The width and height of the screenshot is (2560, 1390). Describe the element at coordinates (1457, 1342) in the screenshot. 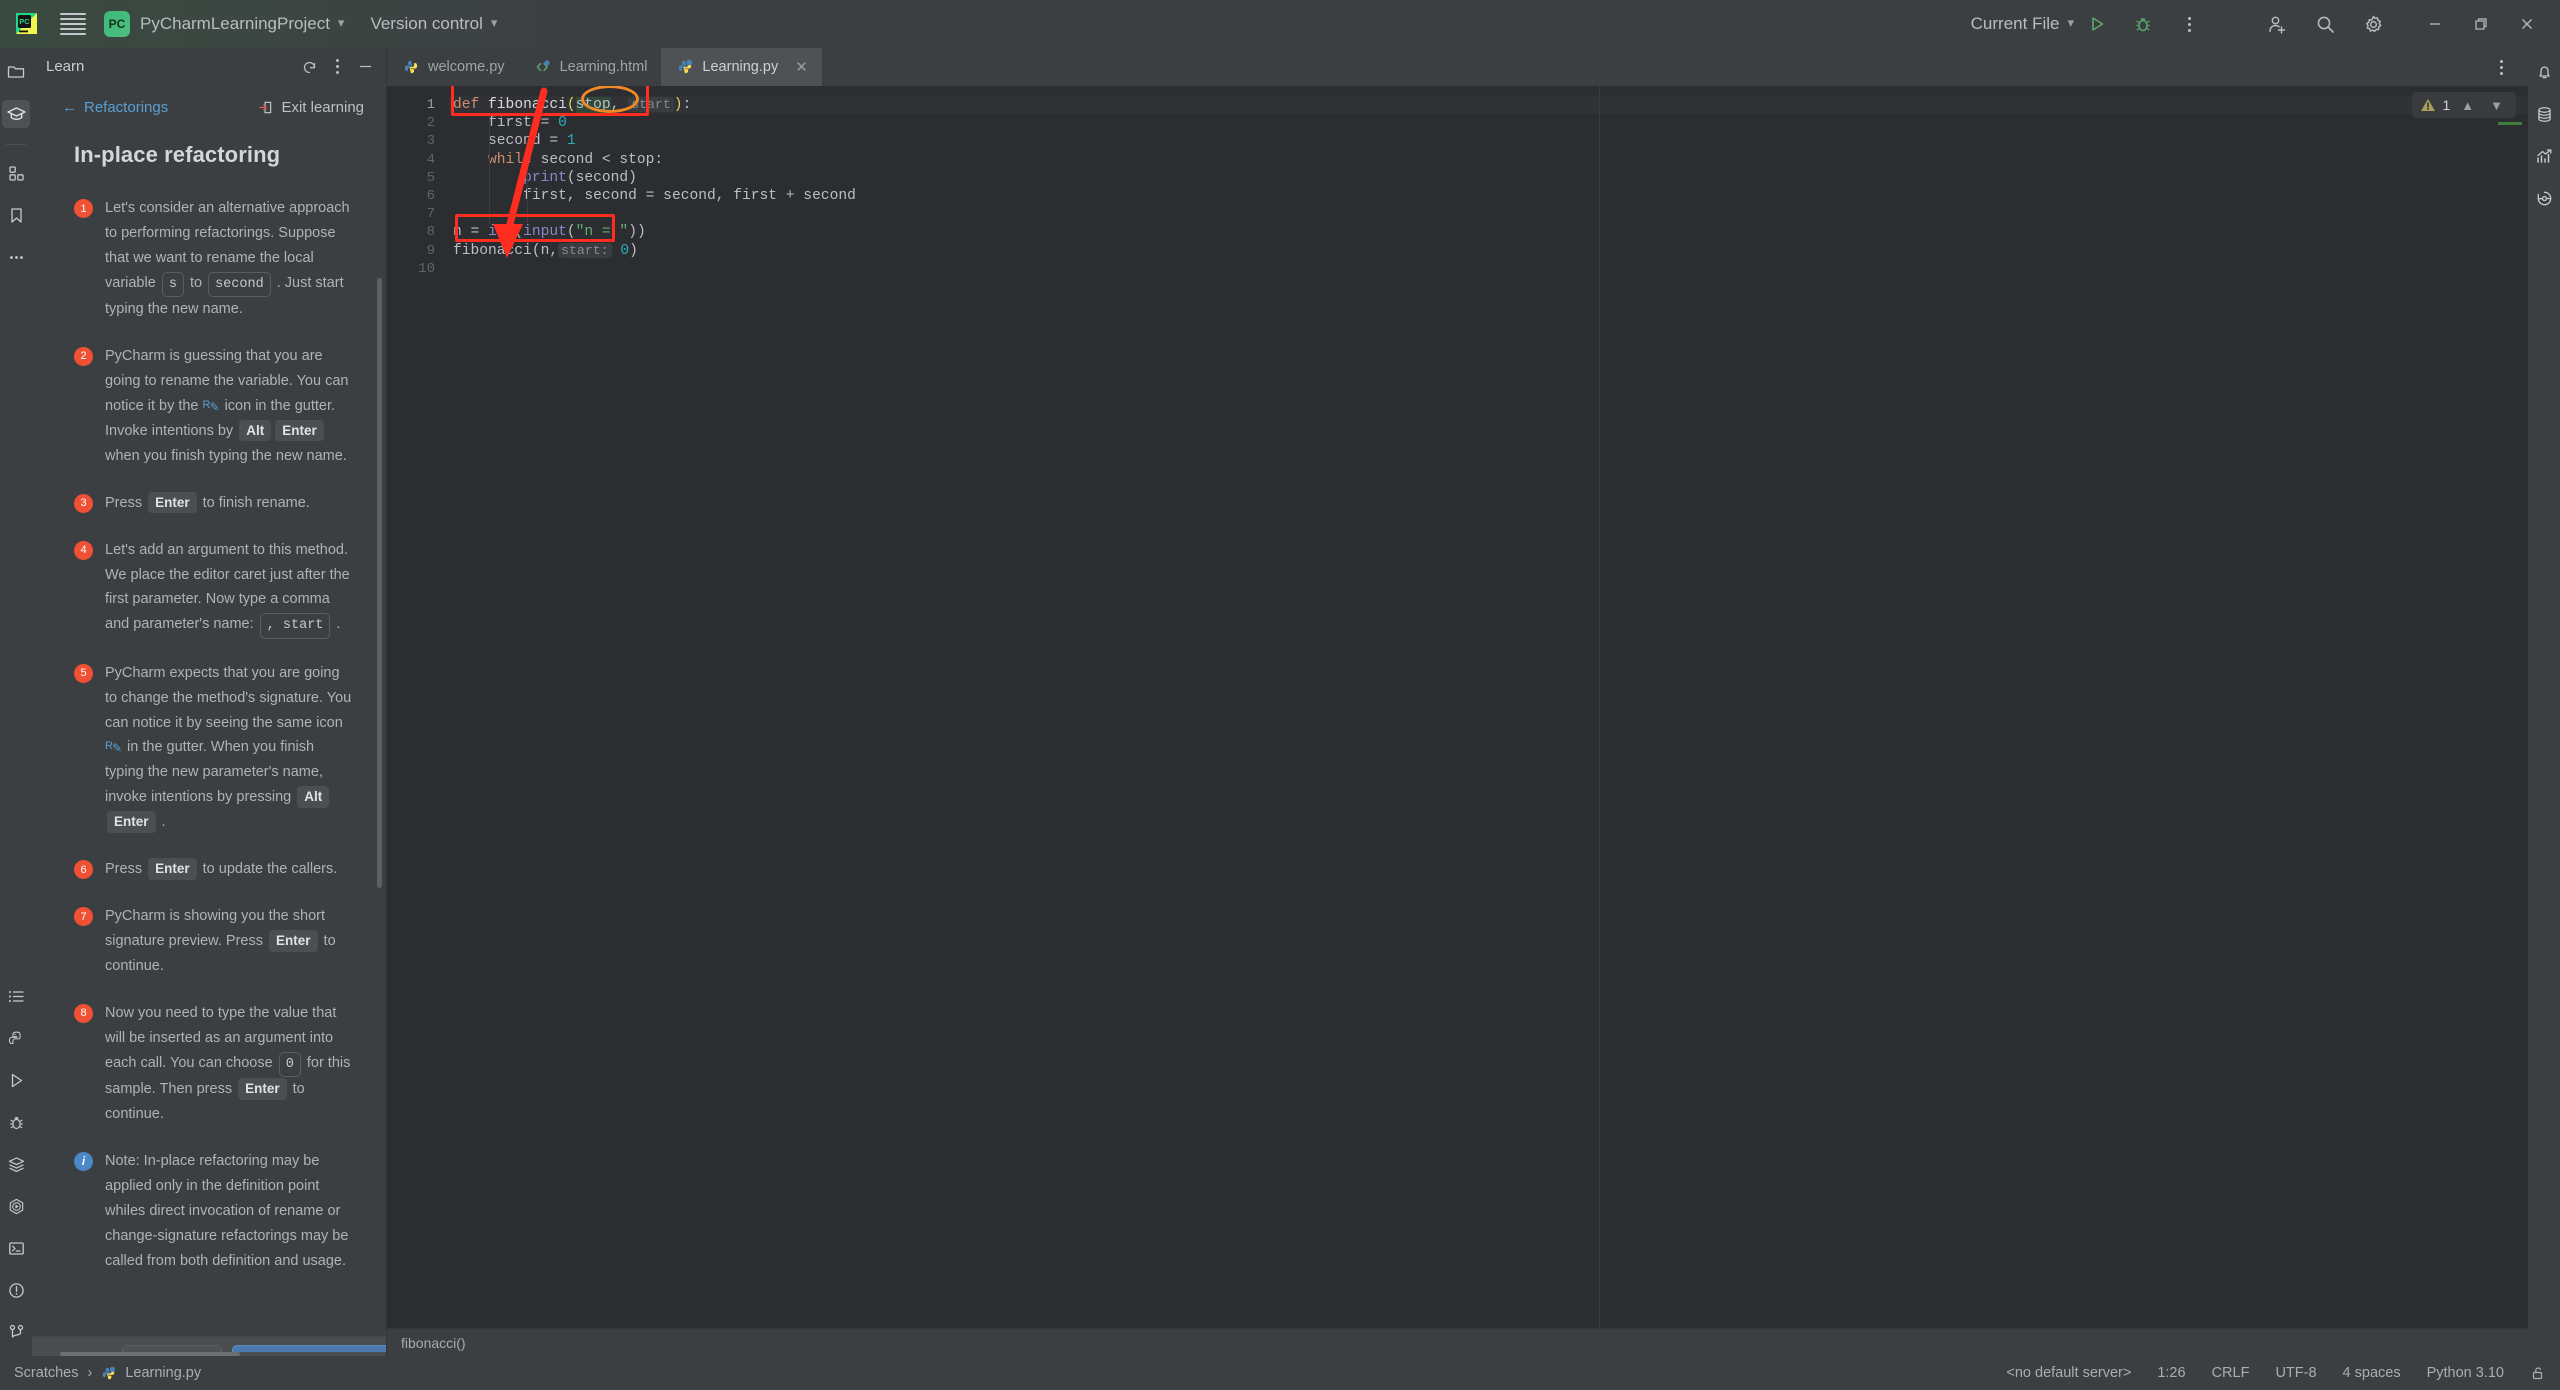

I see `breadcrumb: fibonacci()` at that location.